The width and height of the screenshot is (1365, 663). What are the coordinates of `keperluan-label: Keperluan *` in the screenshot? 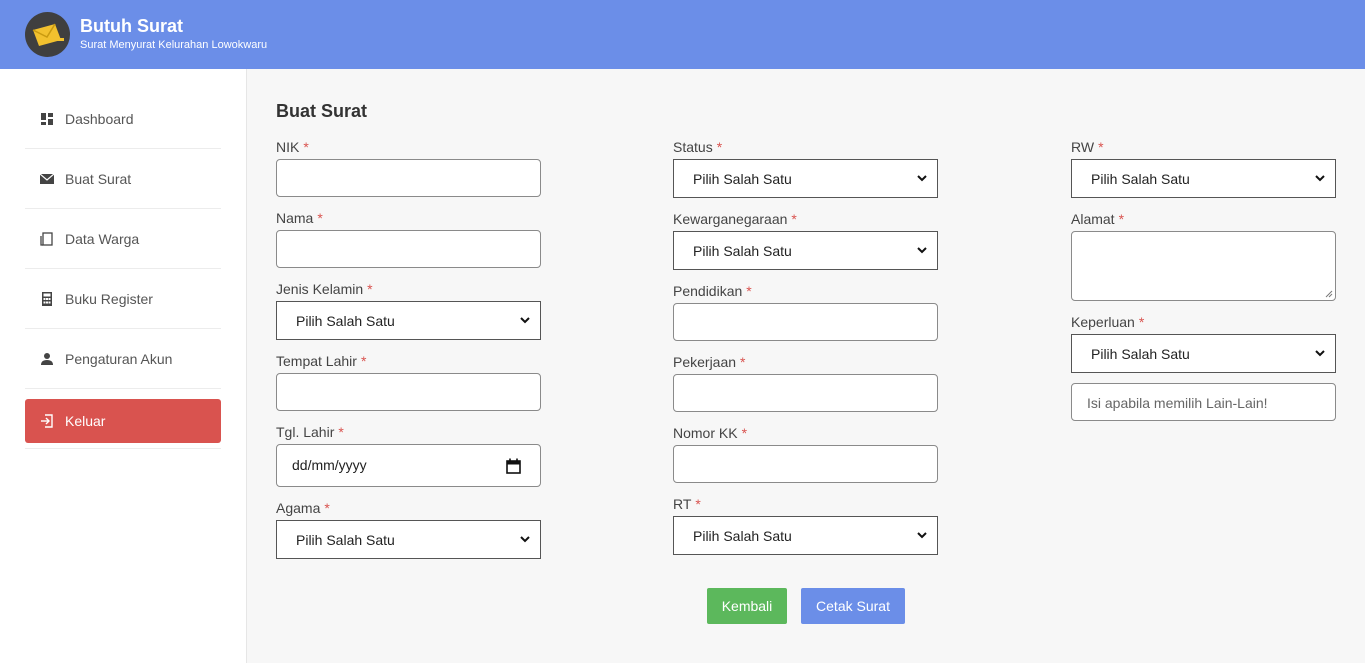 It's located at (1107, 322).